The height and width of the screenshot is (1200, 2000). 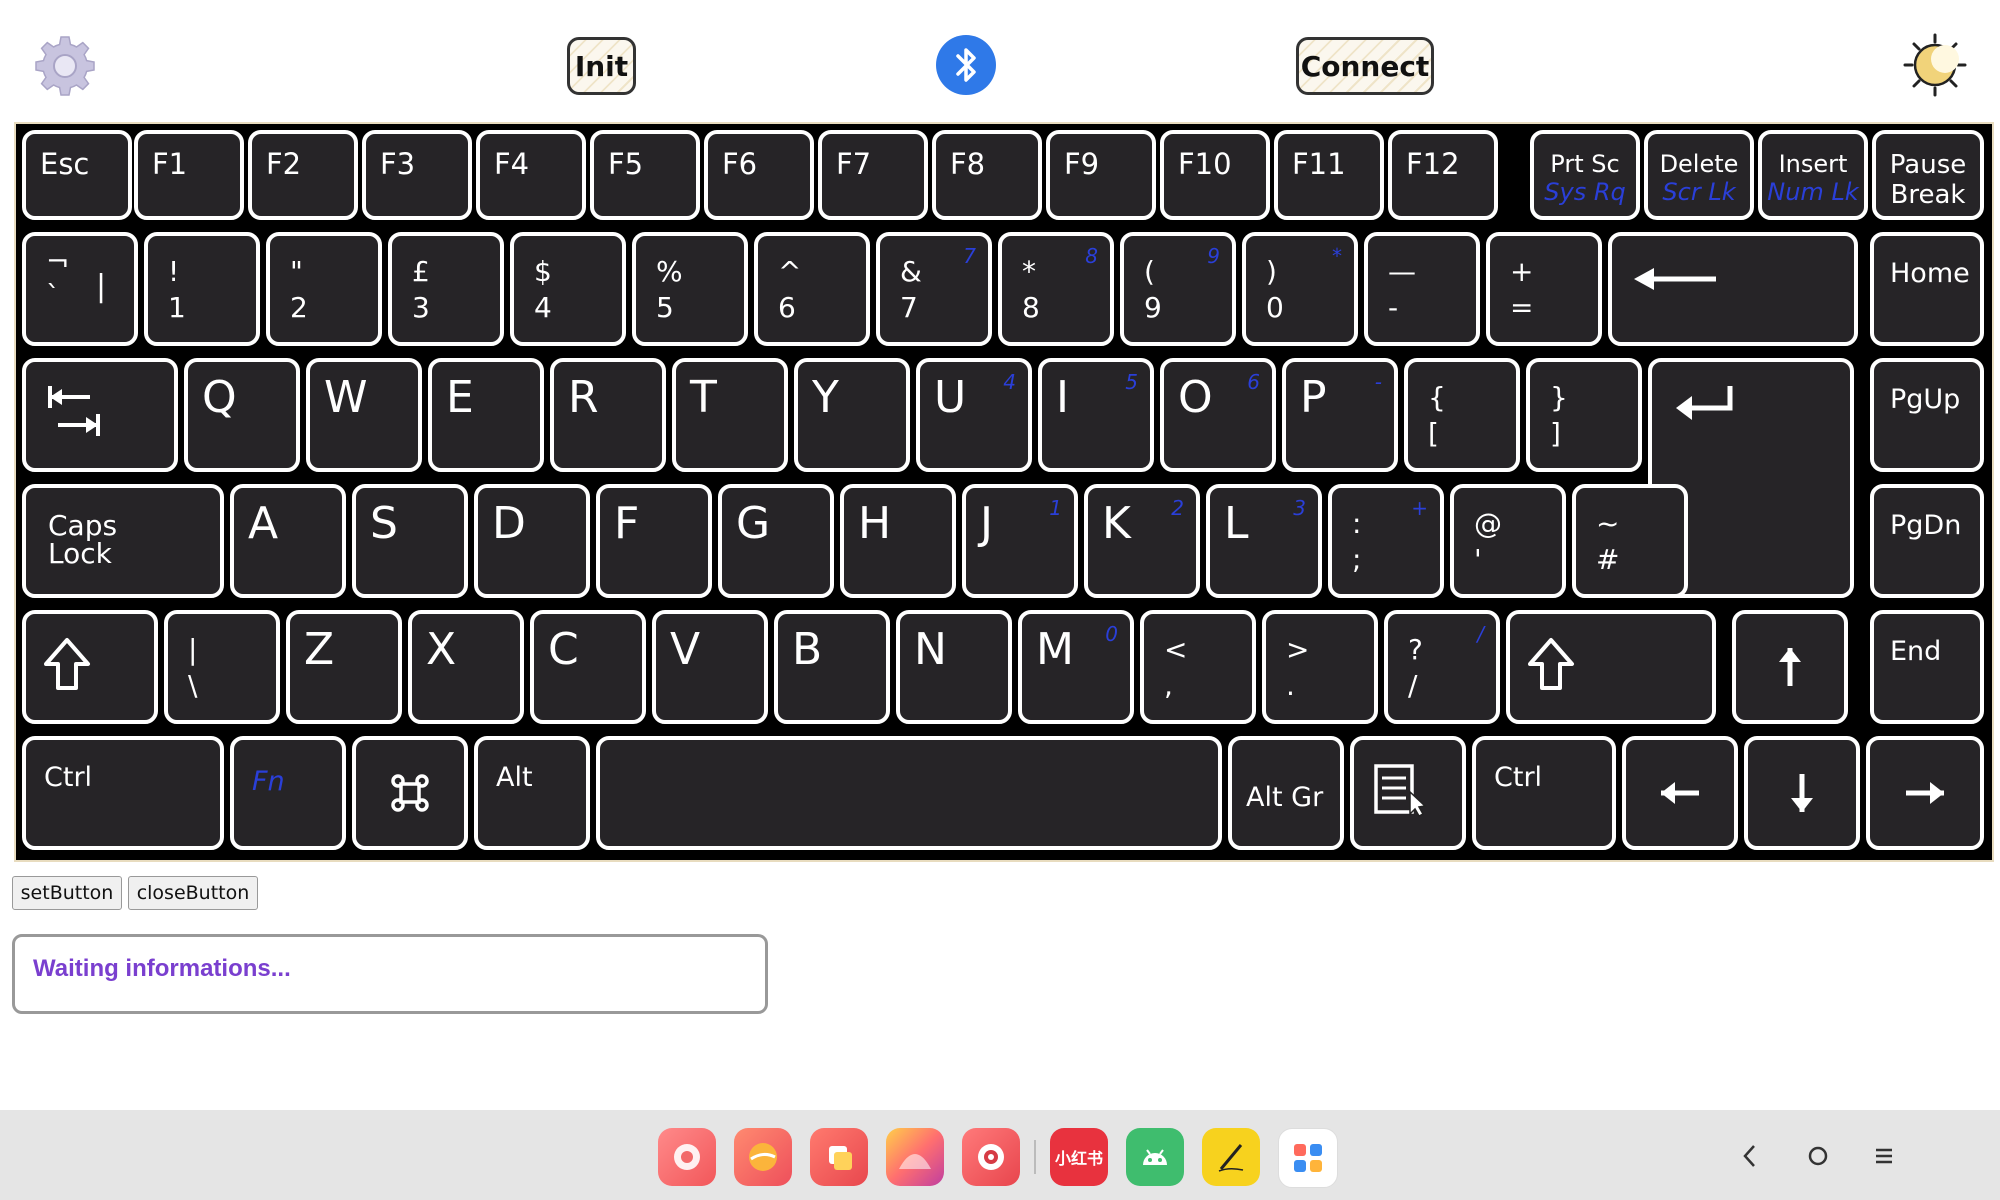 I want to click on notes-app-icon, so click(x=1231, y=1157).